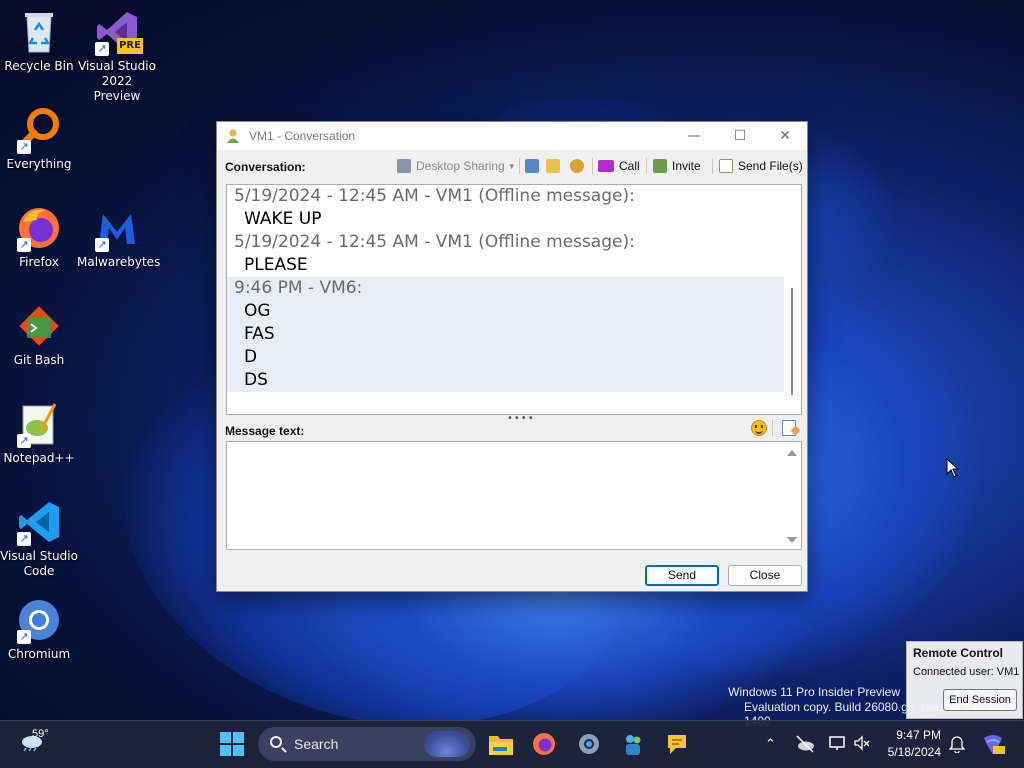  I want to click on firefox-taskbar-icon, so click(544, 744).